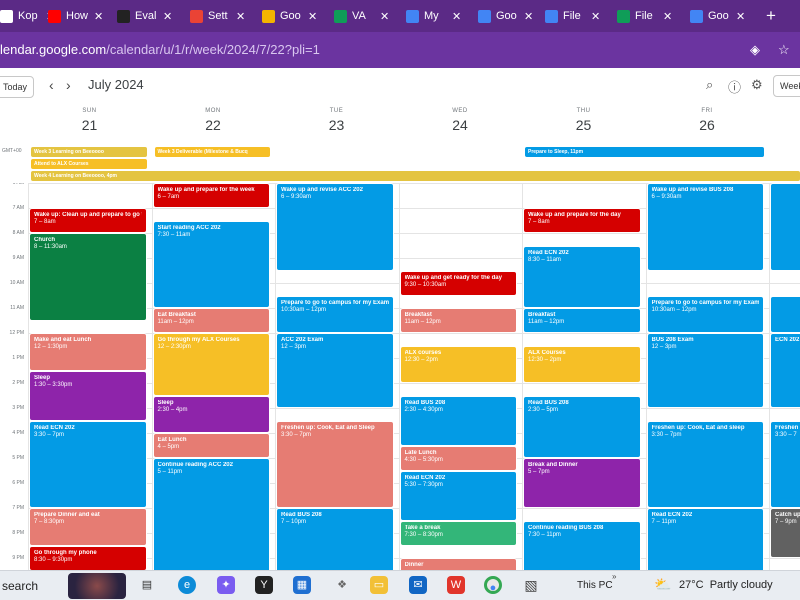  I want to click on mail-icon: ✉, so click(418, 585).